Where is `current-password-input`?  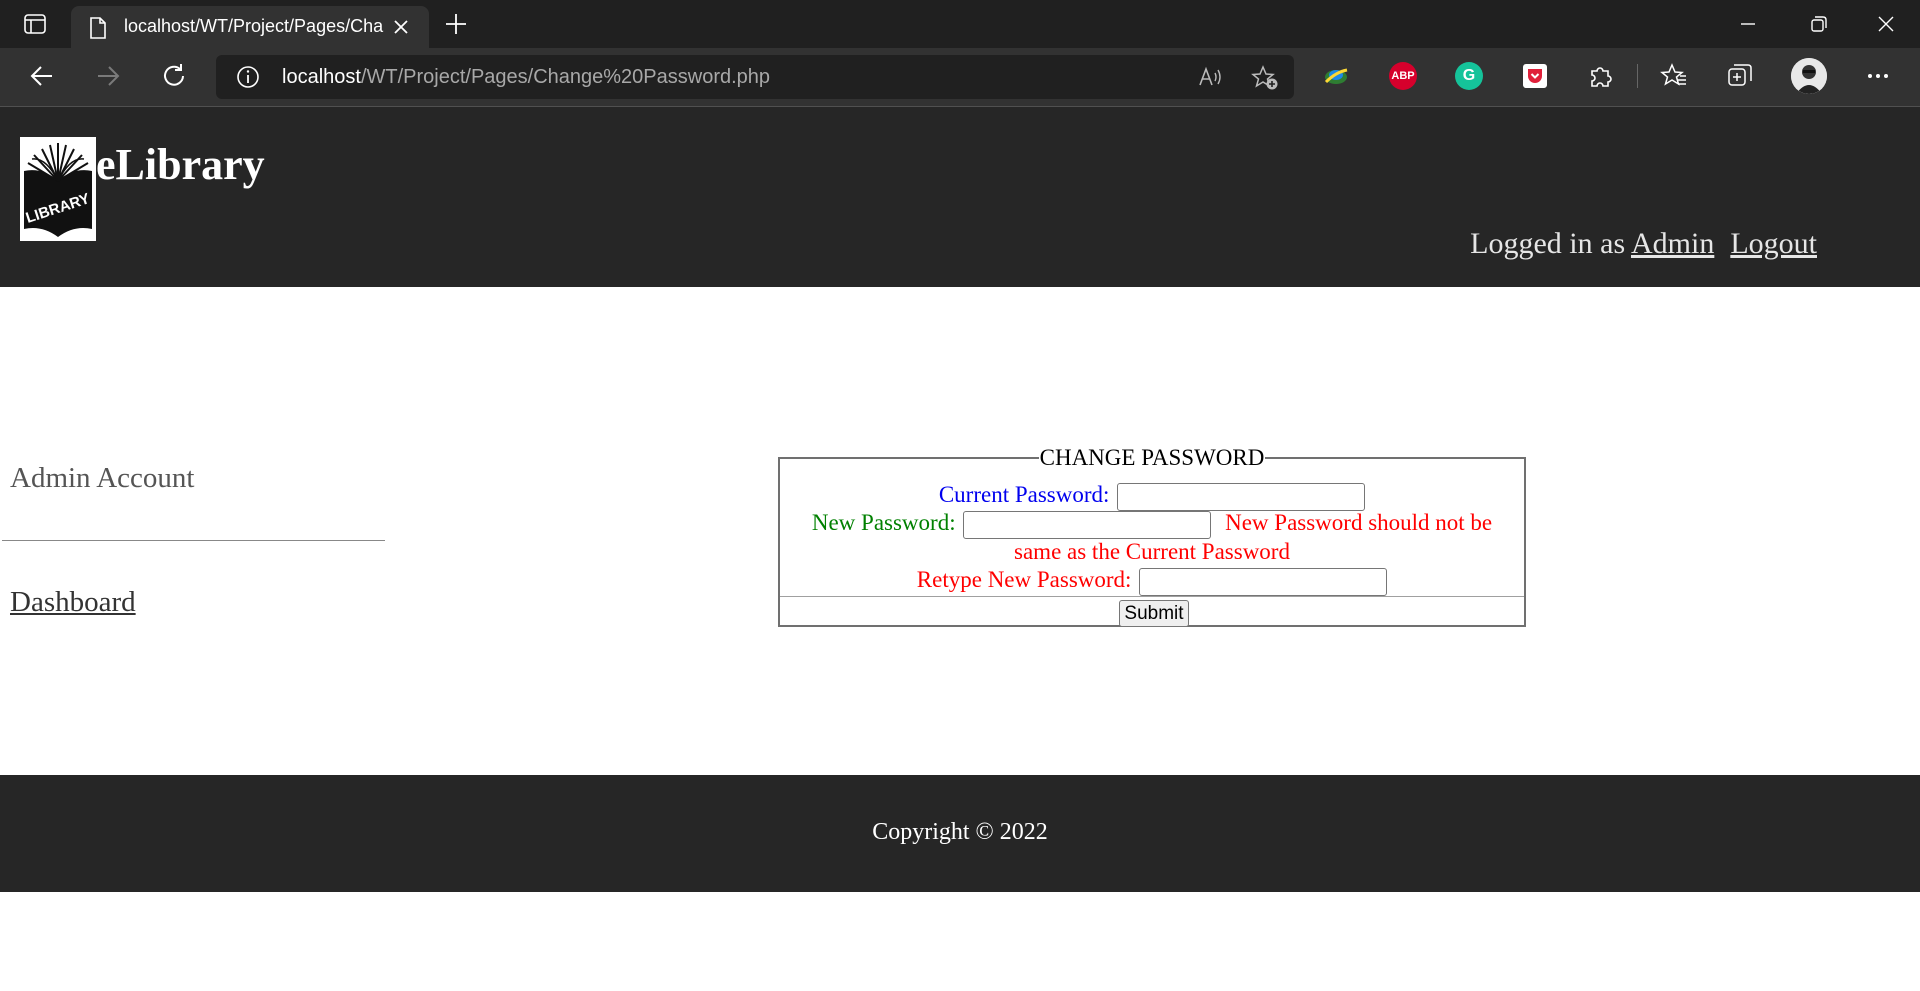 current-password-input is located at coordinates (1241, 496).